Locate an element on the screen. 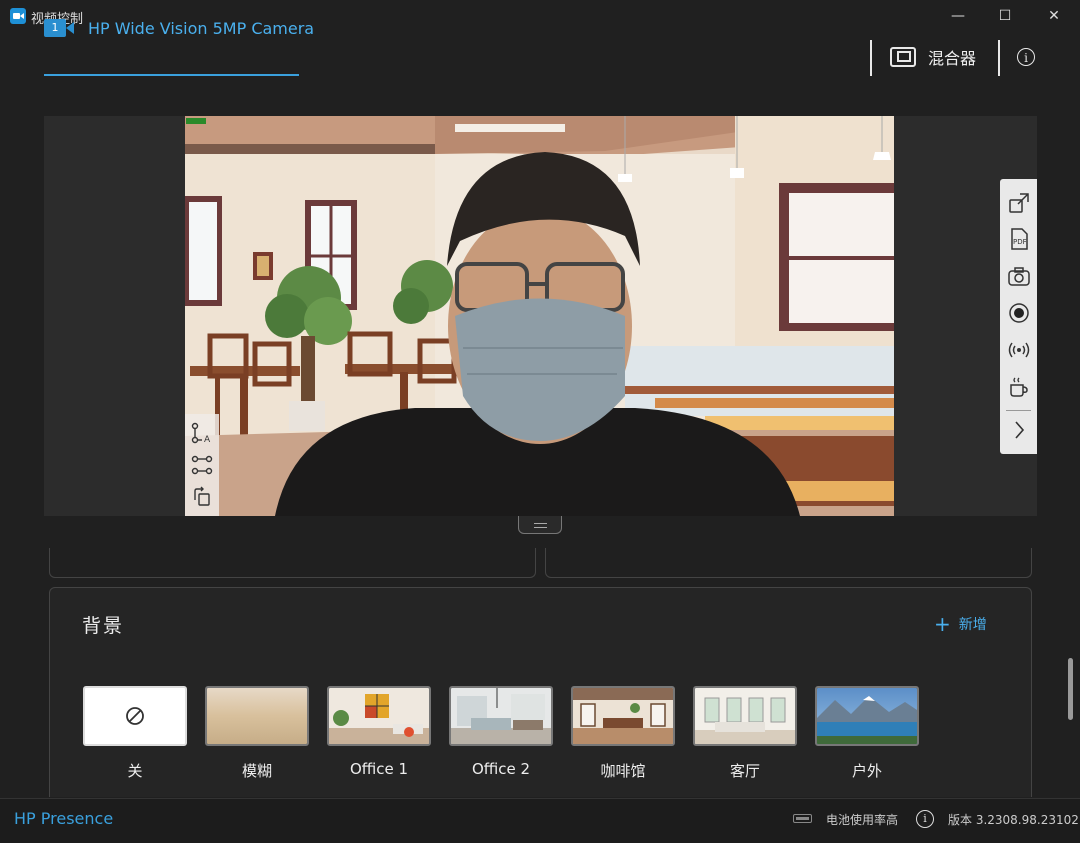 The image size is (1080, 843). background-cafe-option is located at coordinates (623, 716).